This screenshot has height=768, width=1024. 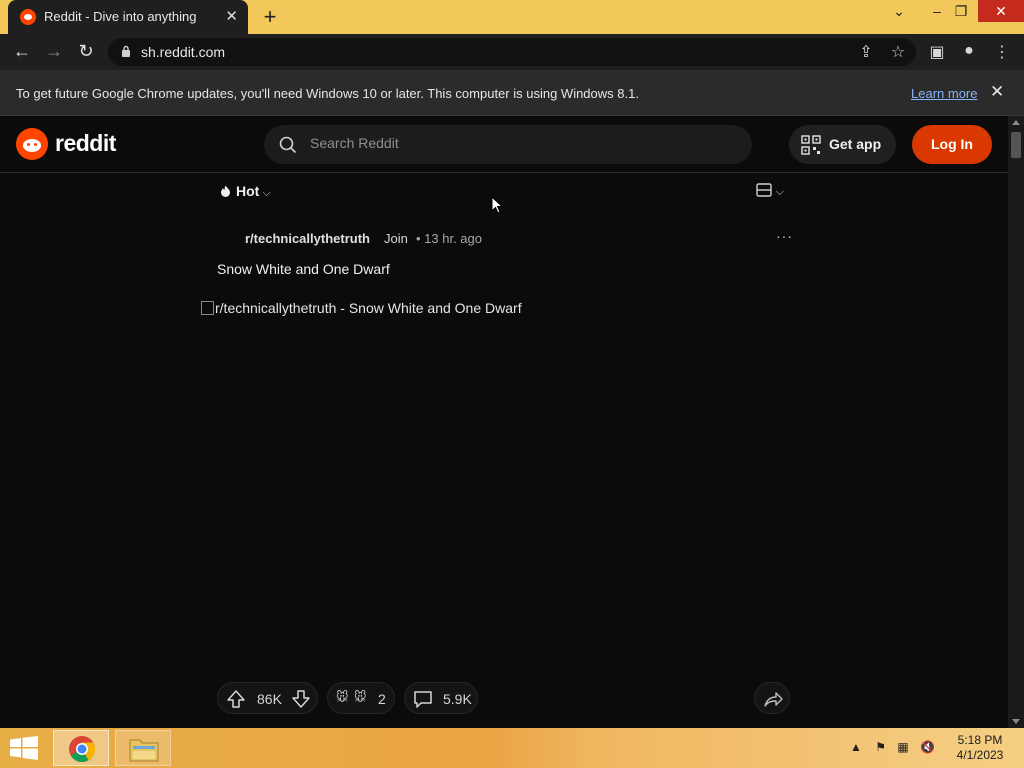 What do you see at coordinates (866, 52) in the screenshot?
I see `share-page-icon: ⇪` at bounding box center [866, 52].